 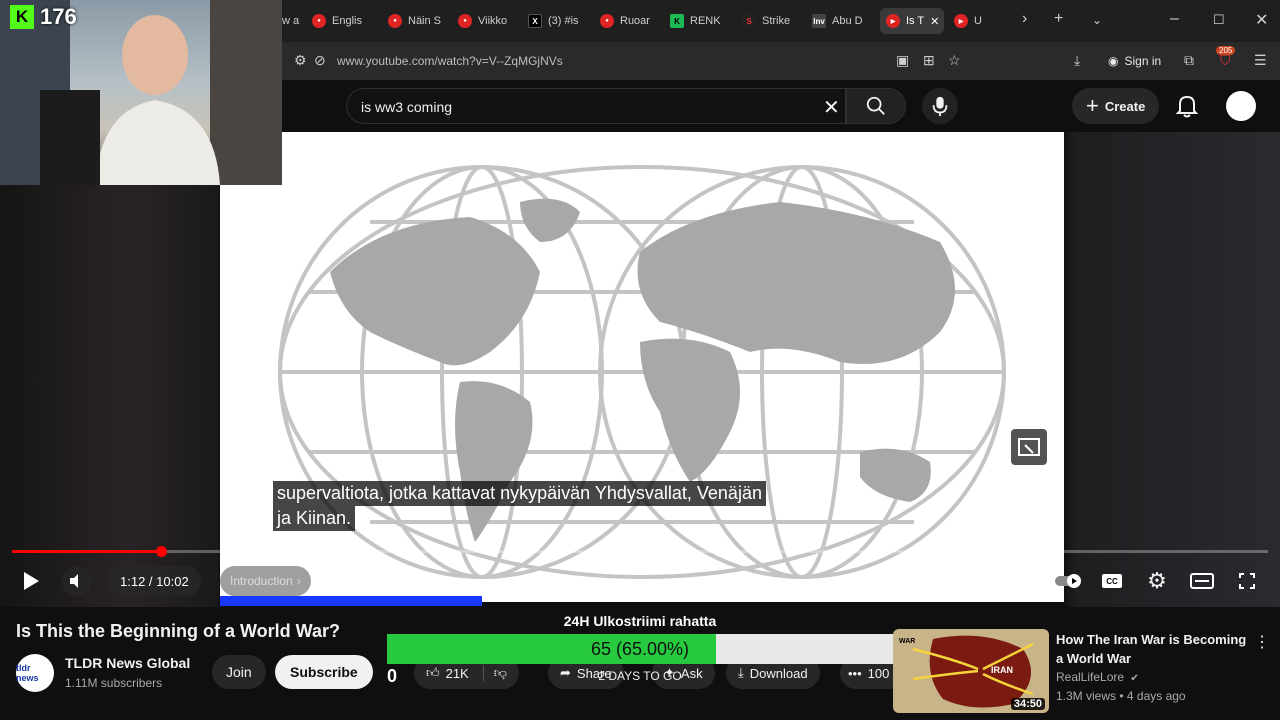 I want to click on maximize-icon: ☐, so click(x=1219, y=20).